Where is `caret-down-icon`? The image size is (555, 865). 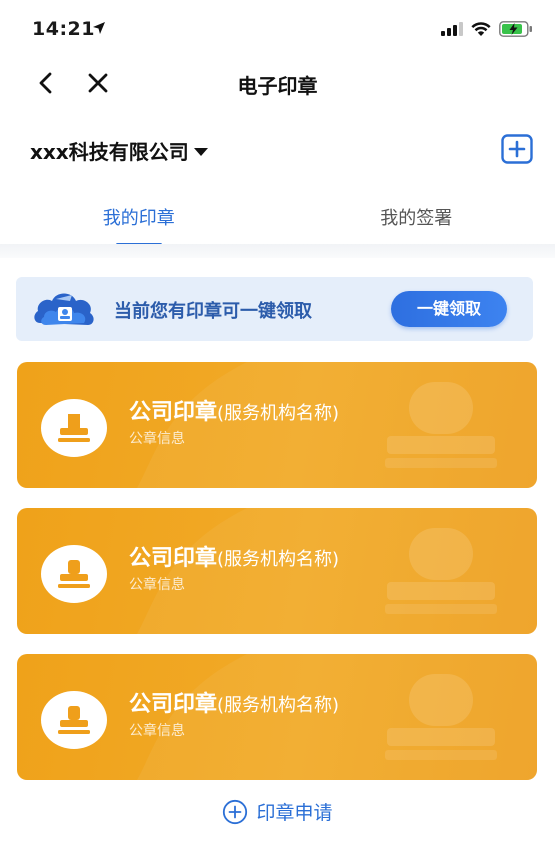 caret-down-icon is located at coordinates (200, 151).